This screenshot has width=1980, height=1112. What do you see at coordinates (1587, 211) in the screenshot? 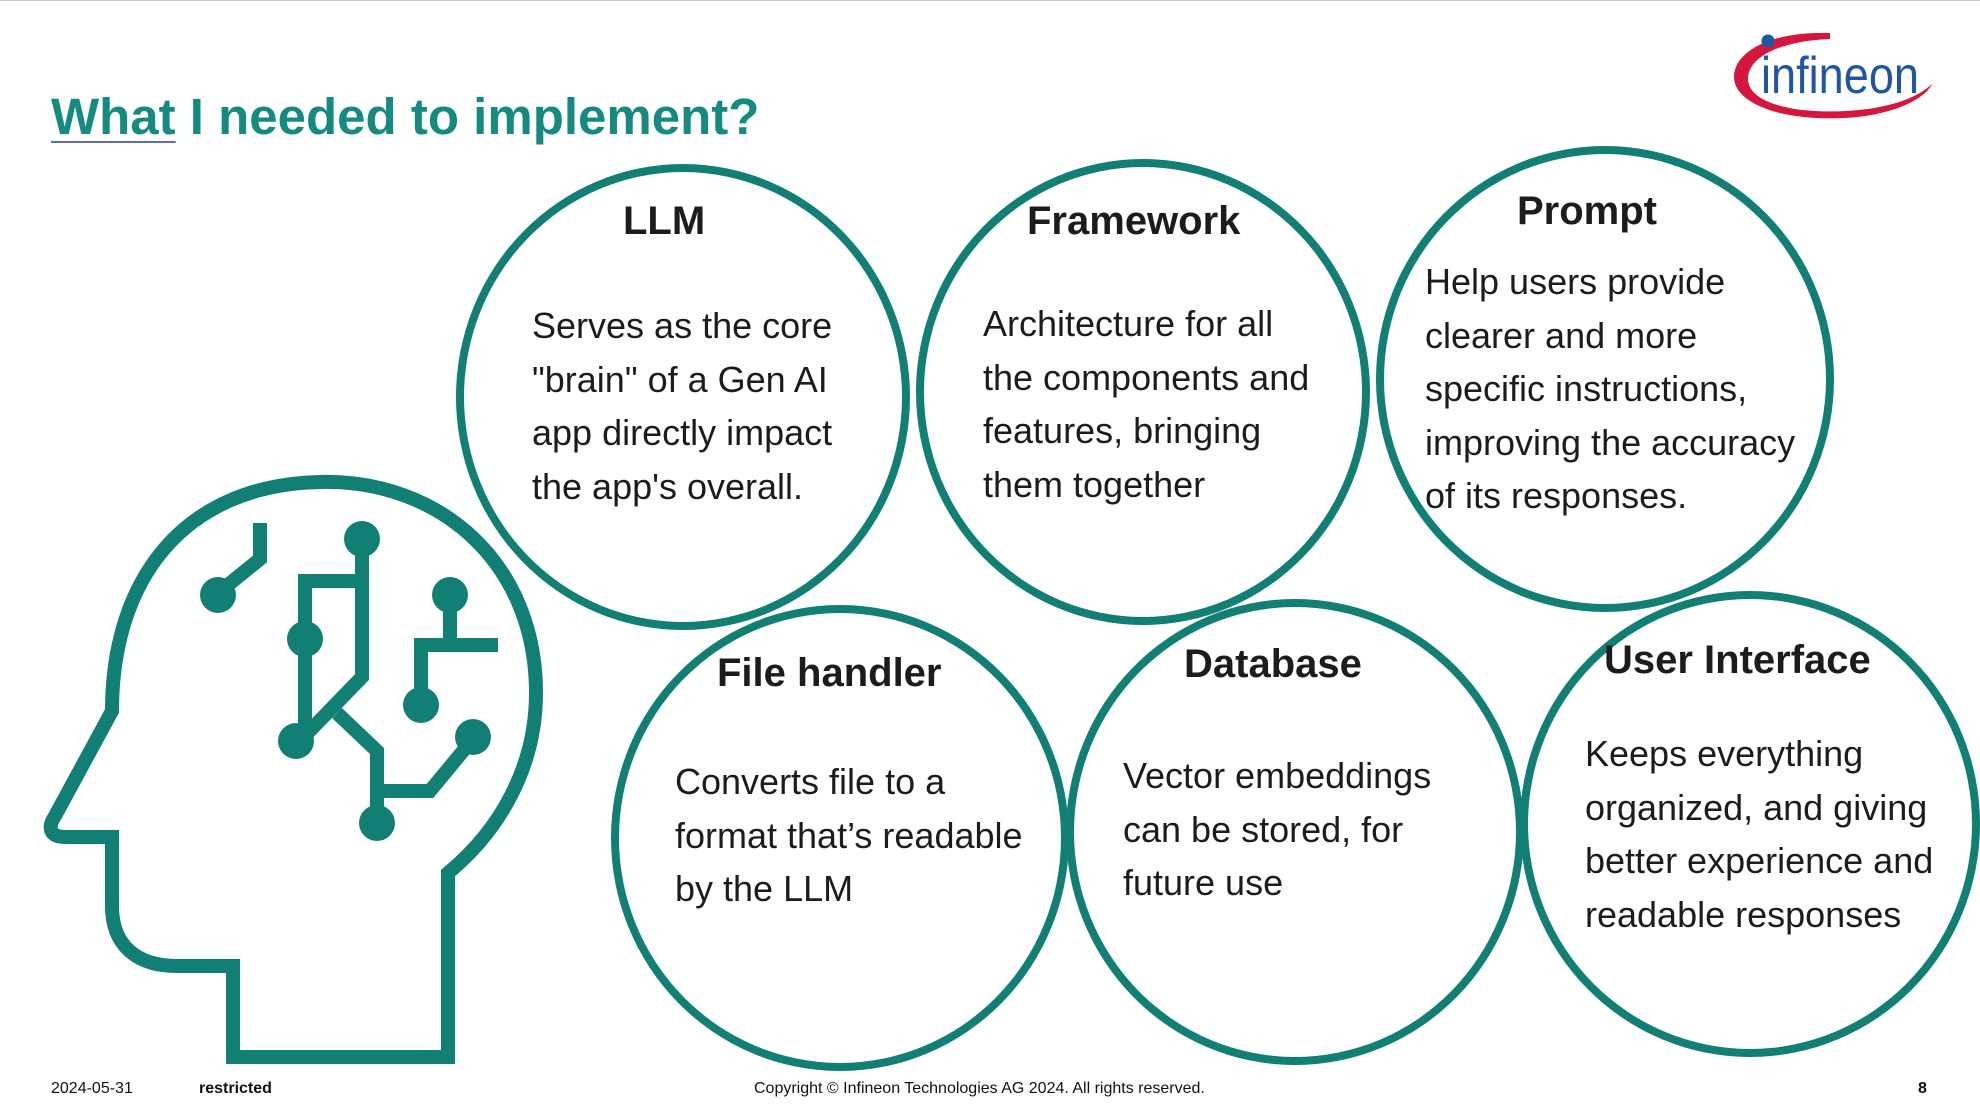
I see `circle-title-prompt: Prompt` at bounding box center [1587, 211].